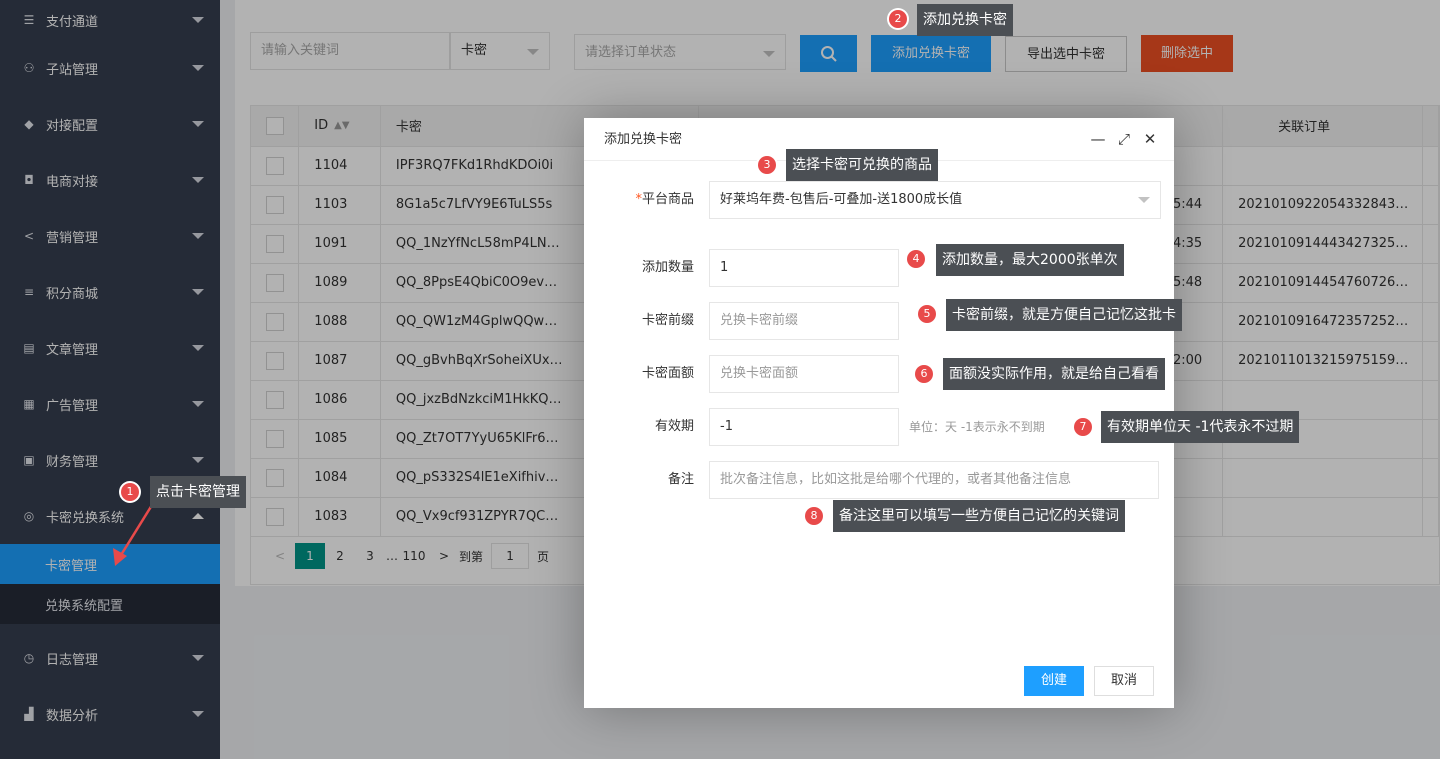 The height and width of the screenshot is (759, 1440). What do you see at coordinates (979, 516) in the screenshot?
I see `annotation-8-label: 备注这里可以填写一些方便自己记忆的关键词` at bounding box center [979, 516].